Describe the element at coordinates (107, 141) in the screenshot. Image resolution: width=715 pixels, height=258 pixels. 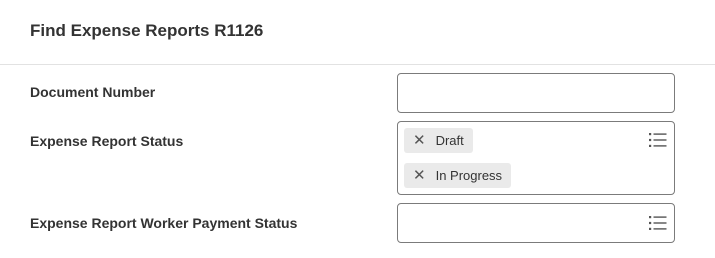
I see `expense-report-status-label: Expense Report Status` at that location.